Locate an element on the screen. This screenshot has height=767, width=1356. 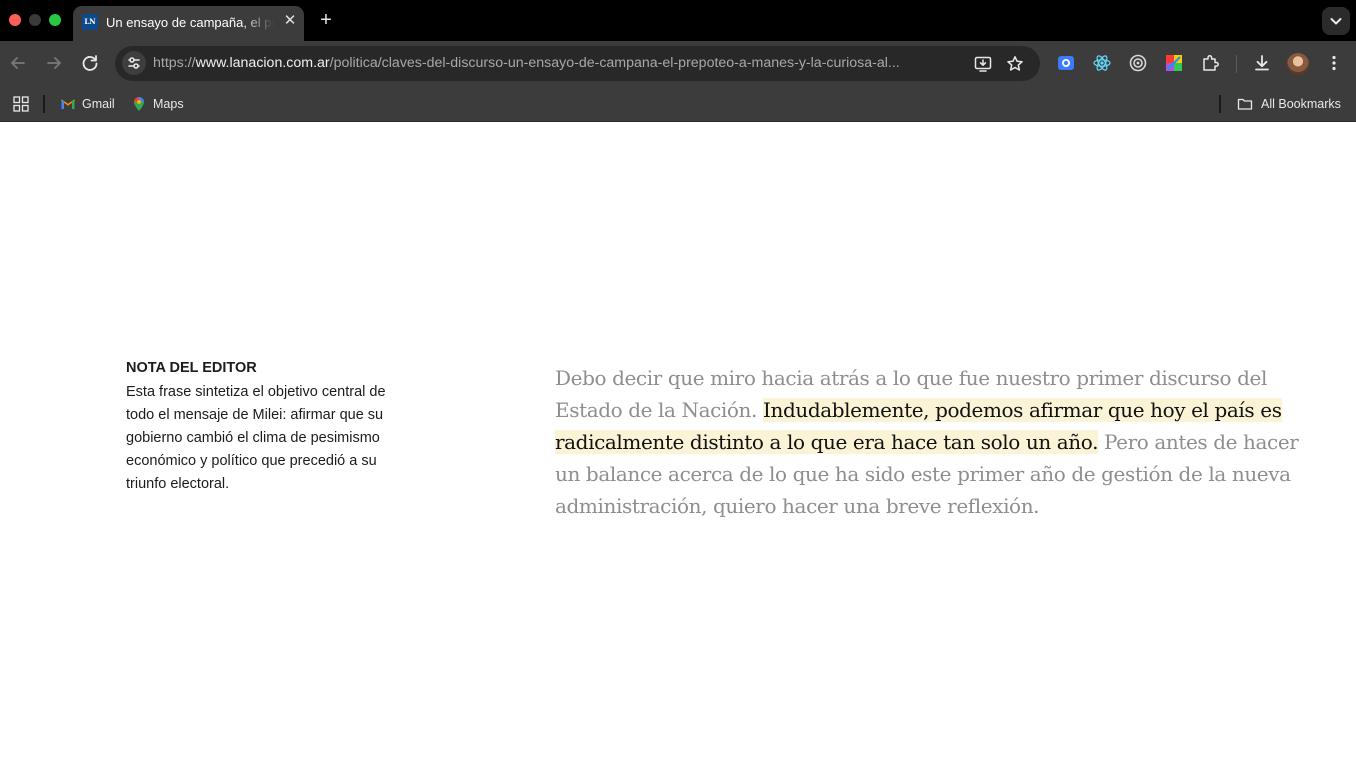
react-icon is located at coordinates (1102, 63).